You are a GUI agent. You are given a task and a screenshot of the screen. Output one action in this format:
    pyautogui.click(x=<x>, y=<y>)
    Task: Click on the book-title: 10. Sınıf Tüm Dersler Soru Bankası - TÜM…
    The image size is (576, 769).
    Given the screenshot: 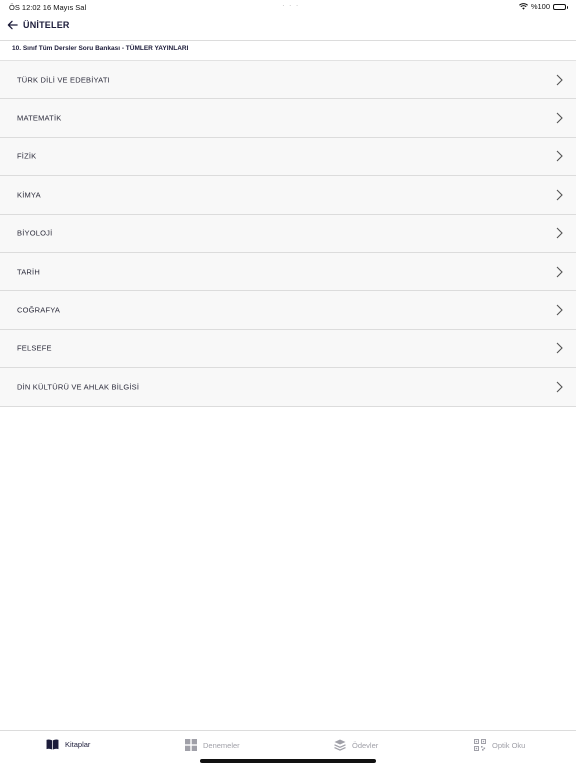 What is the action you would take?
    pyautogui.click(x=100, y=48)
    